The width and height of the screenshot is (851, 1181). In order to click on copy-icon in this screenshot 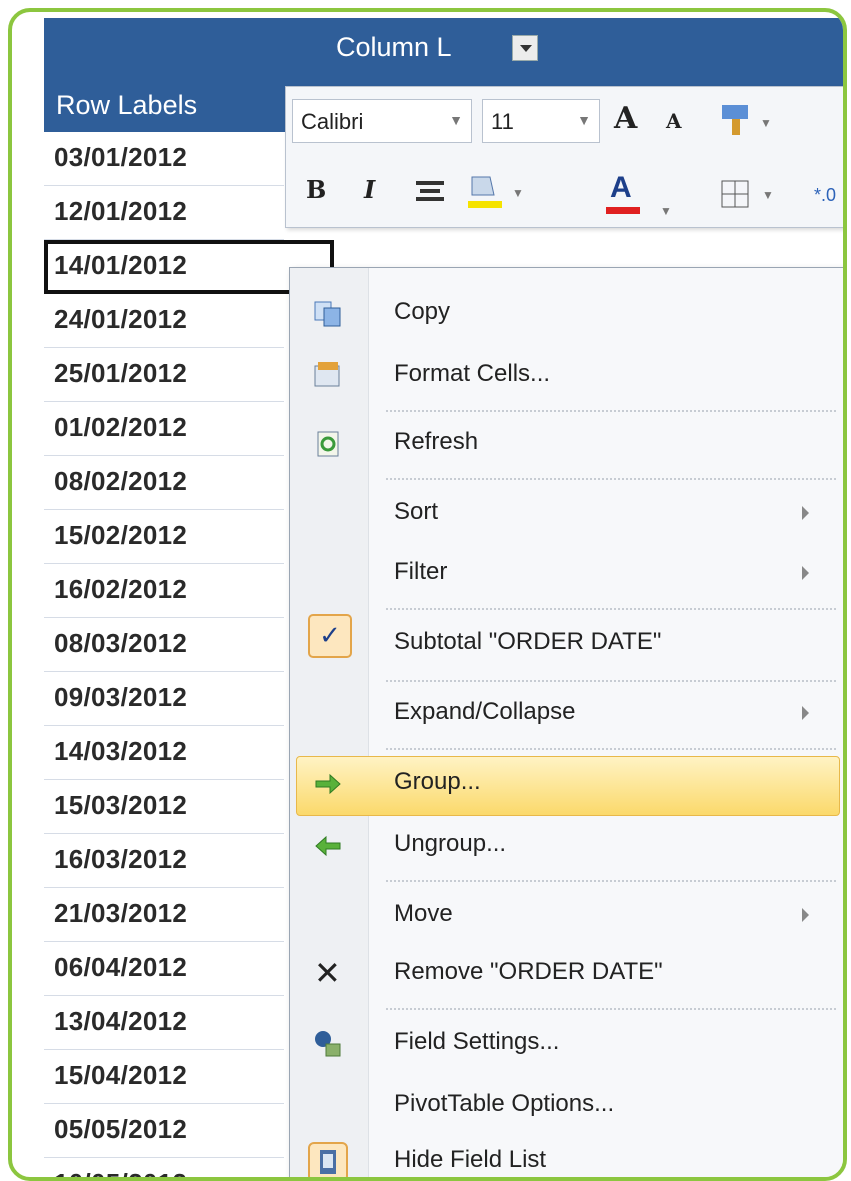, I will do `click(327, 314)`.